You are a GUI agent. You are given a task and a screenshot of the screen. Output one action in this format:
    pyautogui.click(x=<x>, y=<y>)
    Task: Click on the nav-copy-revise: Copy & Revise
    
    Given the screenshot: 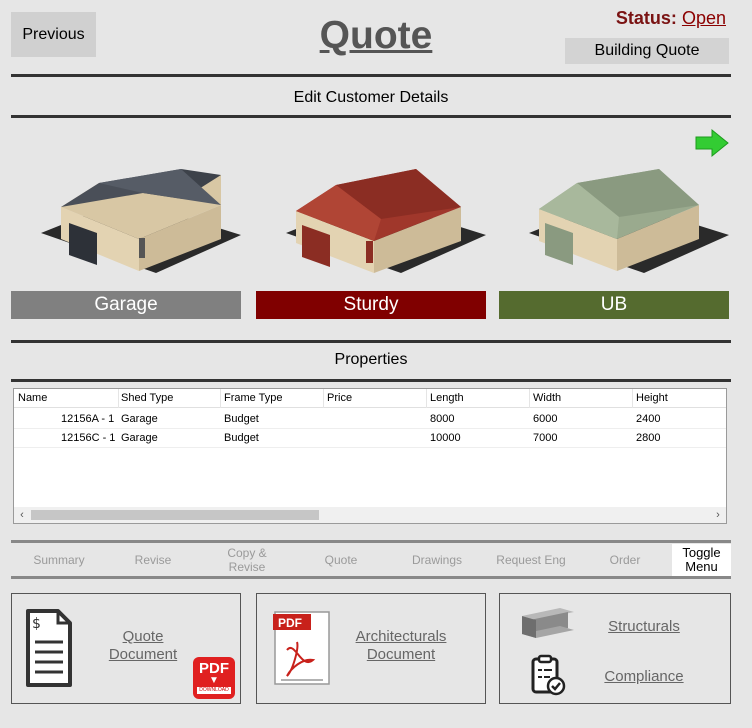 What is the action you would take?
    pyautogui.click(x=247, y=560)
    